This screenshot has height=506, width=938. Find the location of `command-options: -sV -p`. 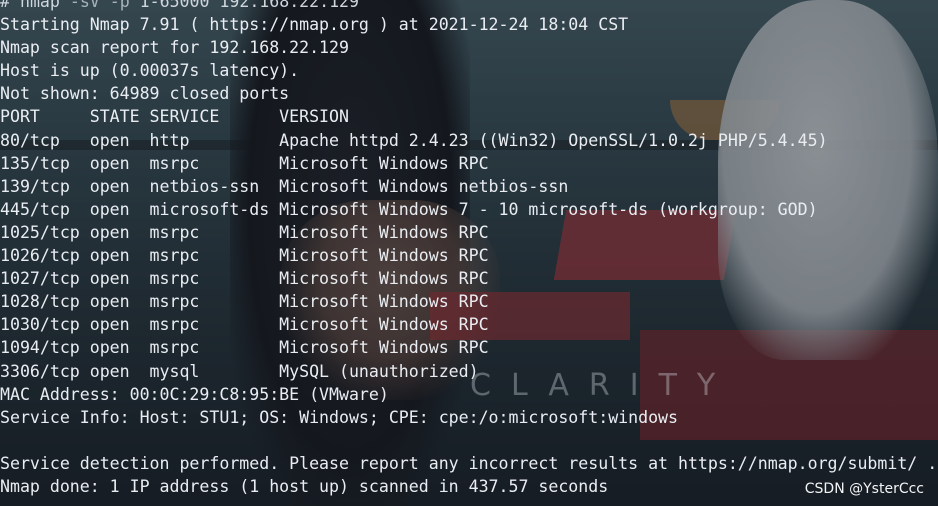

command-options: -sV -p is located at coordinates (99, 5).